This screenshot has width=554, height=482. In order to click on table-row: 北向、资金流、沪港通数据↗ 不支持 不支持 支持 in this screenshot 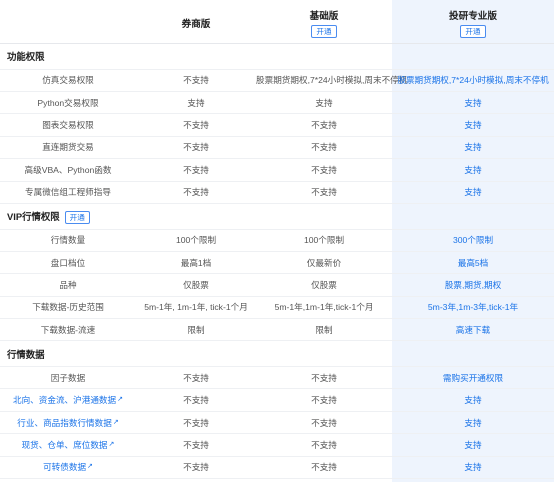, I will do `click(277, 400)`.